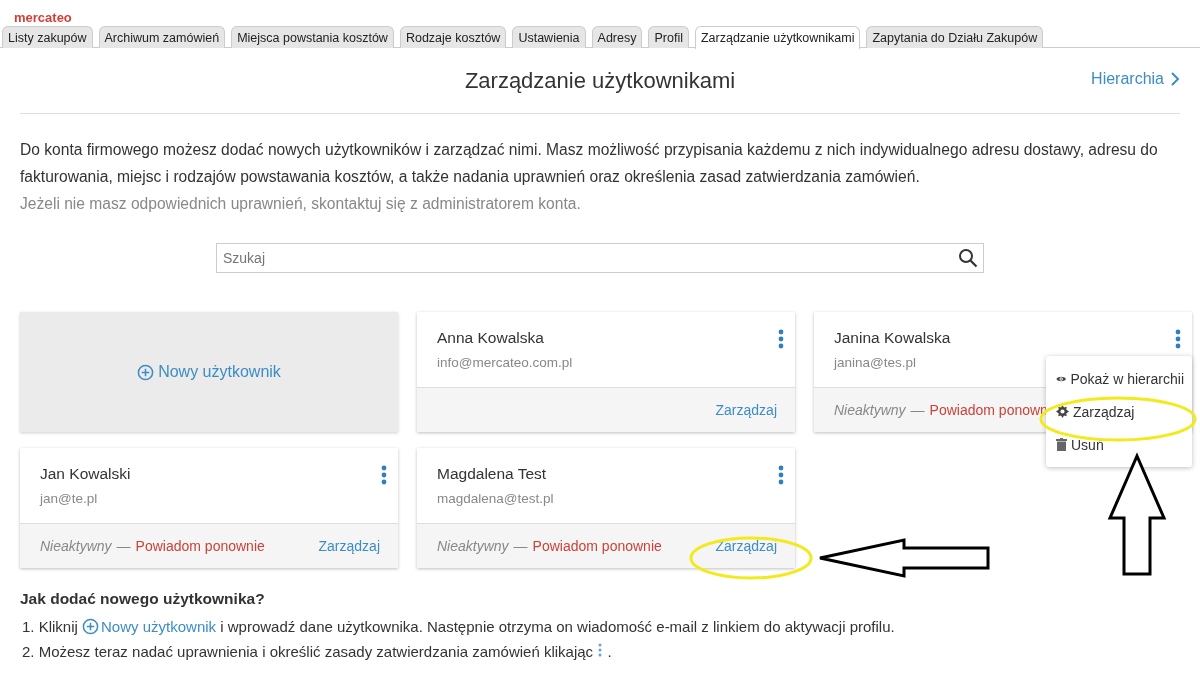 This screenshot has width=1200, height=677. What do you see at coordinates (1119, 378) in the screenshot?
I see `menu-item: Pokaż w hierarchii` at bounding box center [1119, 378].